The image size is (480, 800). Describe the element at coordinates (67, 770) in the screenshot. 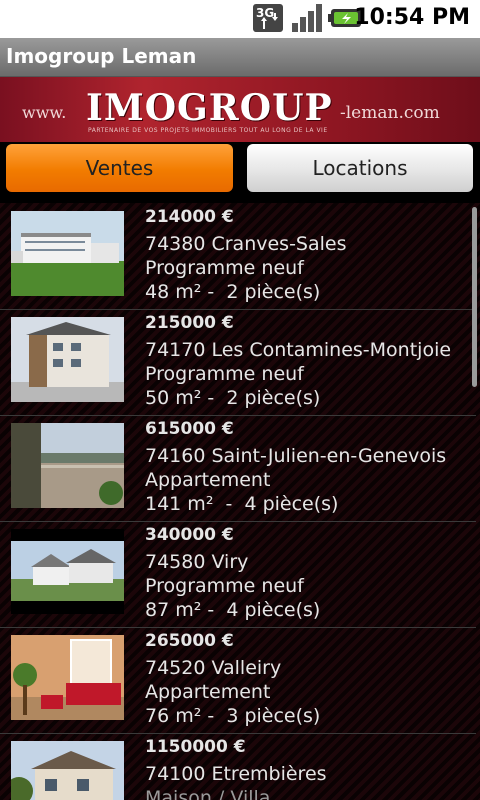

I see `house-exterior-photo` at that location.